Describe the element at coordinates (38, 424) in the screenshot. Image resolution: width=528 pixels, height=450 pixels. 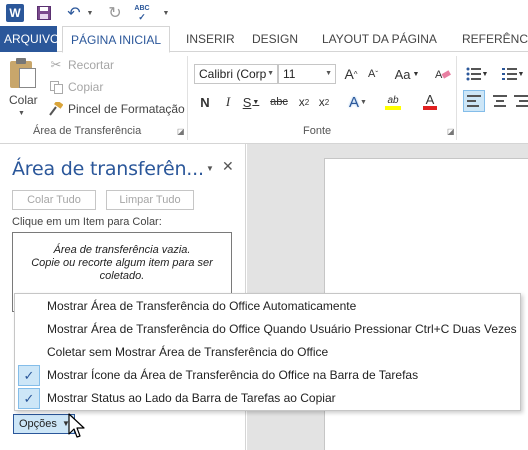
I see `options-label: Opções` at that location.